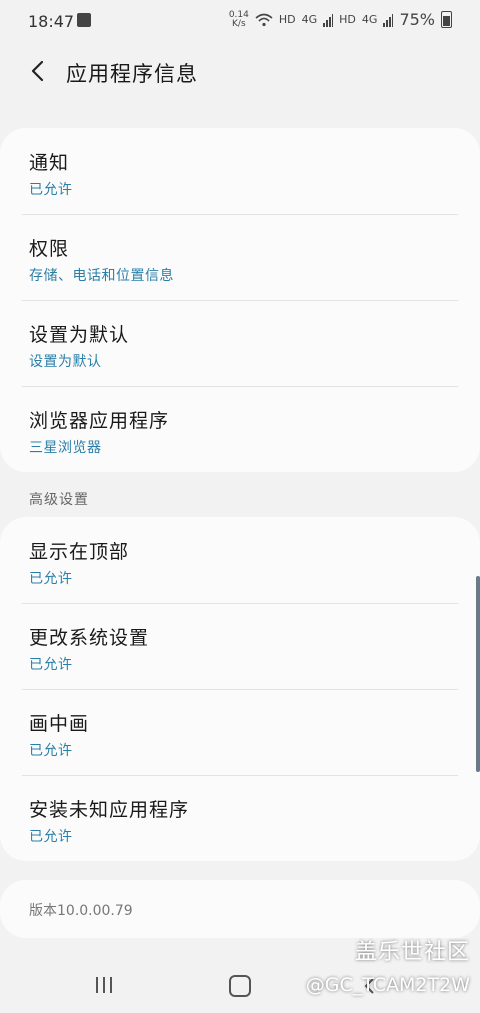  I want to click on status-bar: 18:47 0.14 K/s HD 4G HD 4G 75%, so click(240, 22).